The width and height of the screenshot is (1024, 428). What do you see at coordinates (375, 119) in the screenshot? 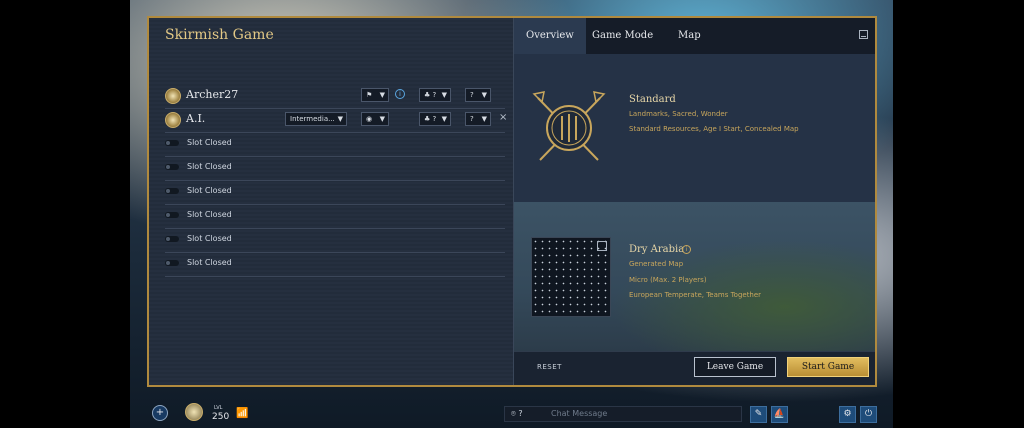
I see `color-dropdown: ◉ ▼` at bounding box center [375, 119].